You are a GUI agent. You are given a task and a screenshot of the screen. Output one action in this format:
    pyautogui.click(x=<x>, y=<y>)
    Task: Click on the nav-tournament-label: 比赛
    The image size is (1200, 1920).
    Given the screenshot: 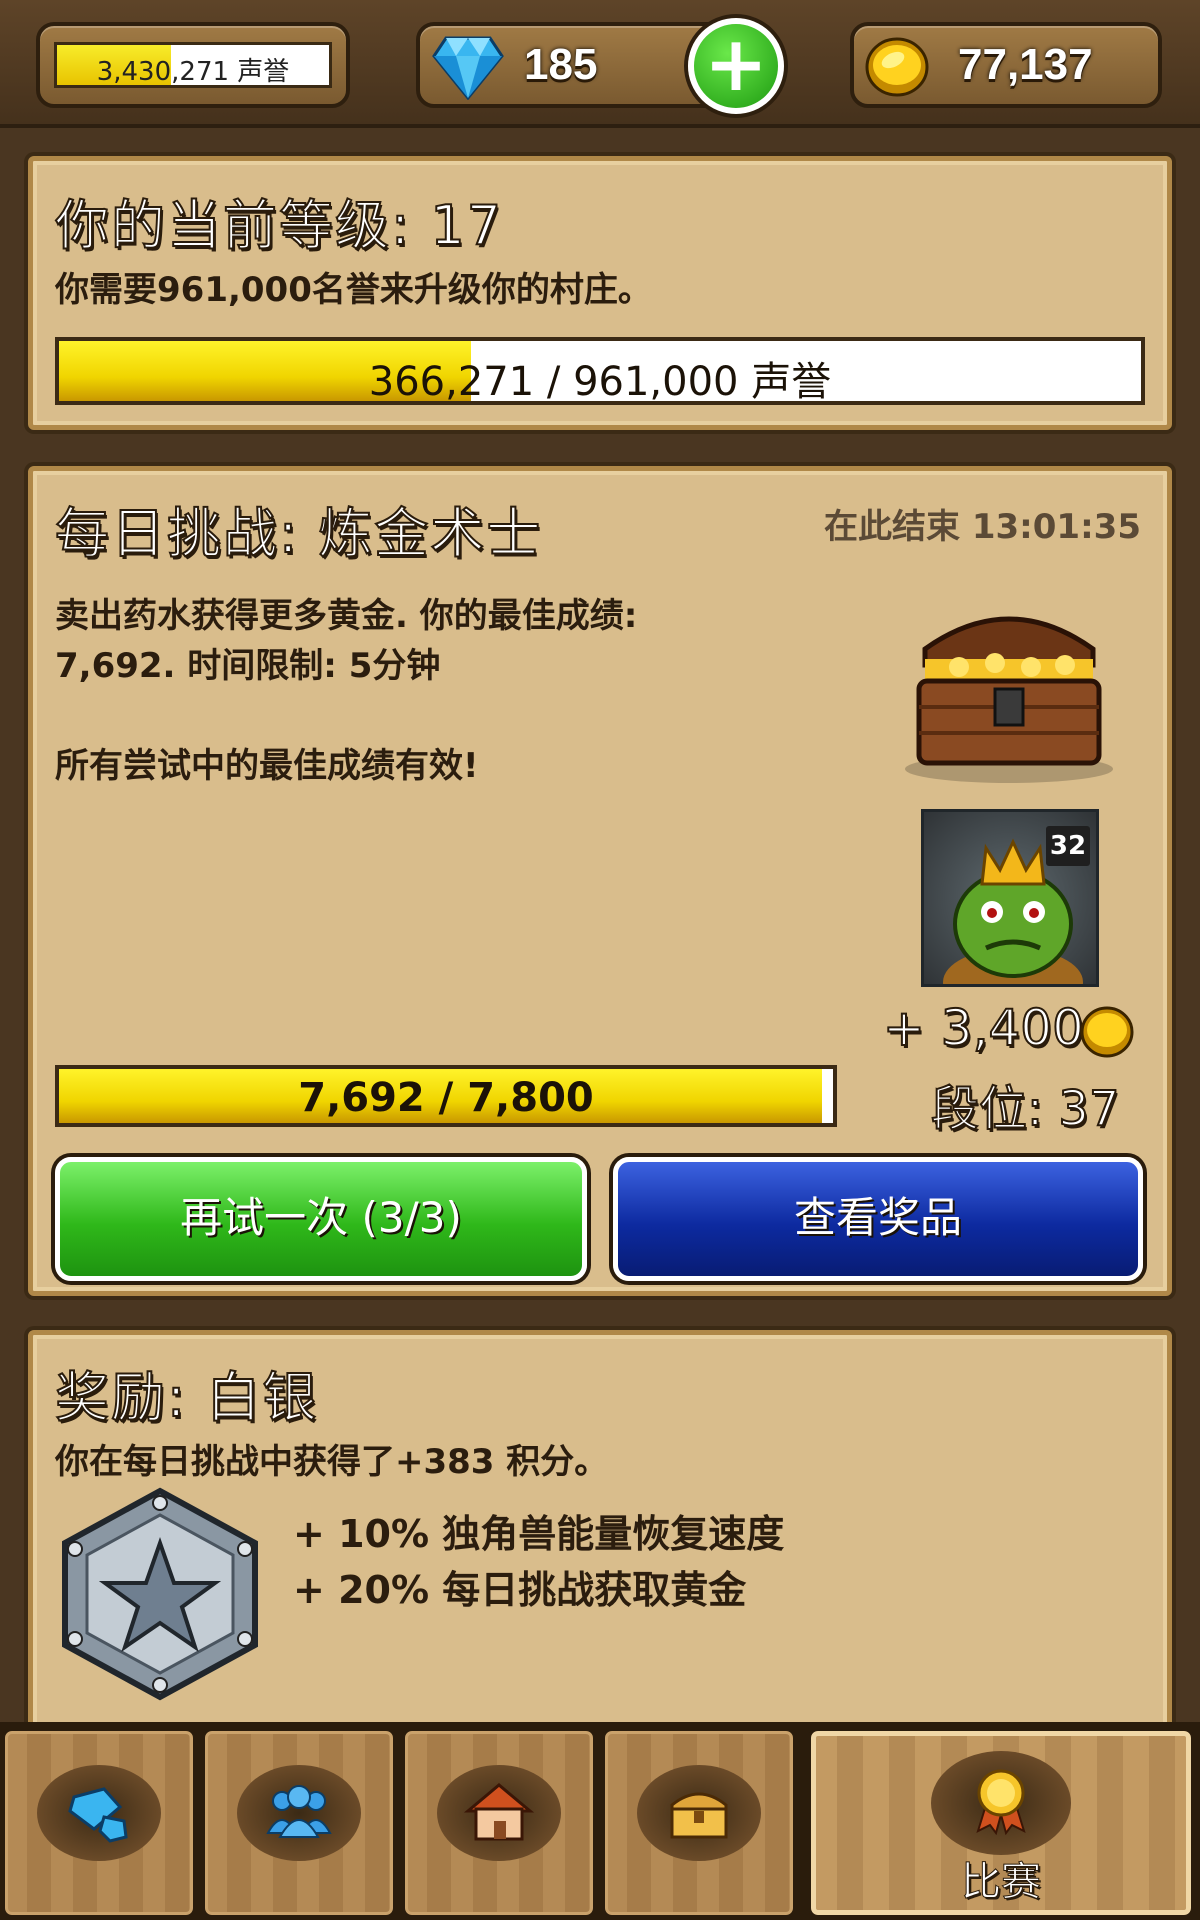 What is the action you would take?
    pyautogui.click(x=1001, y=1882)
    